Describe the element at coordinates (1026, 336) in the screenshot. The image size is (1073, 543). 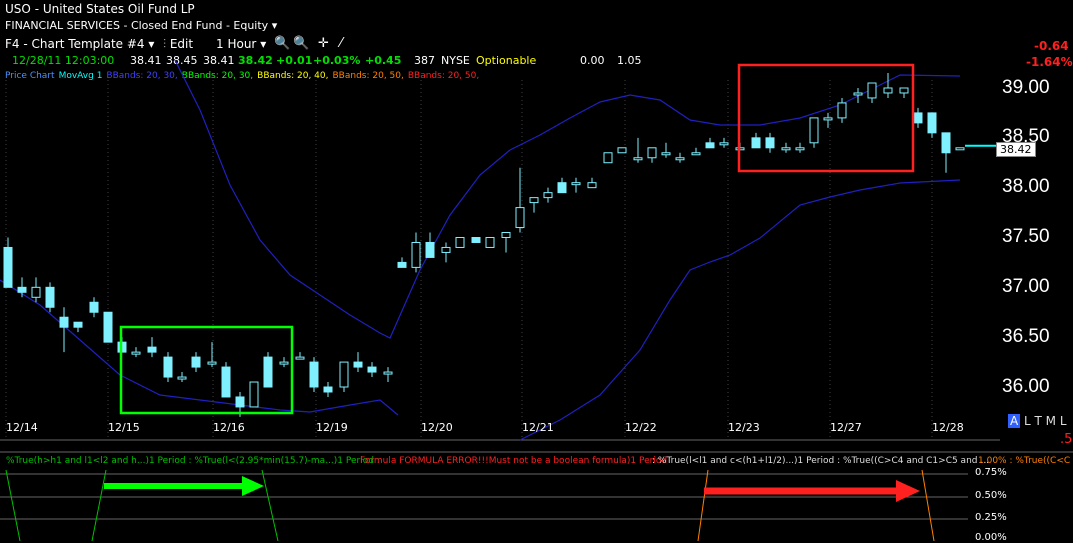
I see `price-tick-label: 36.50` at that location.